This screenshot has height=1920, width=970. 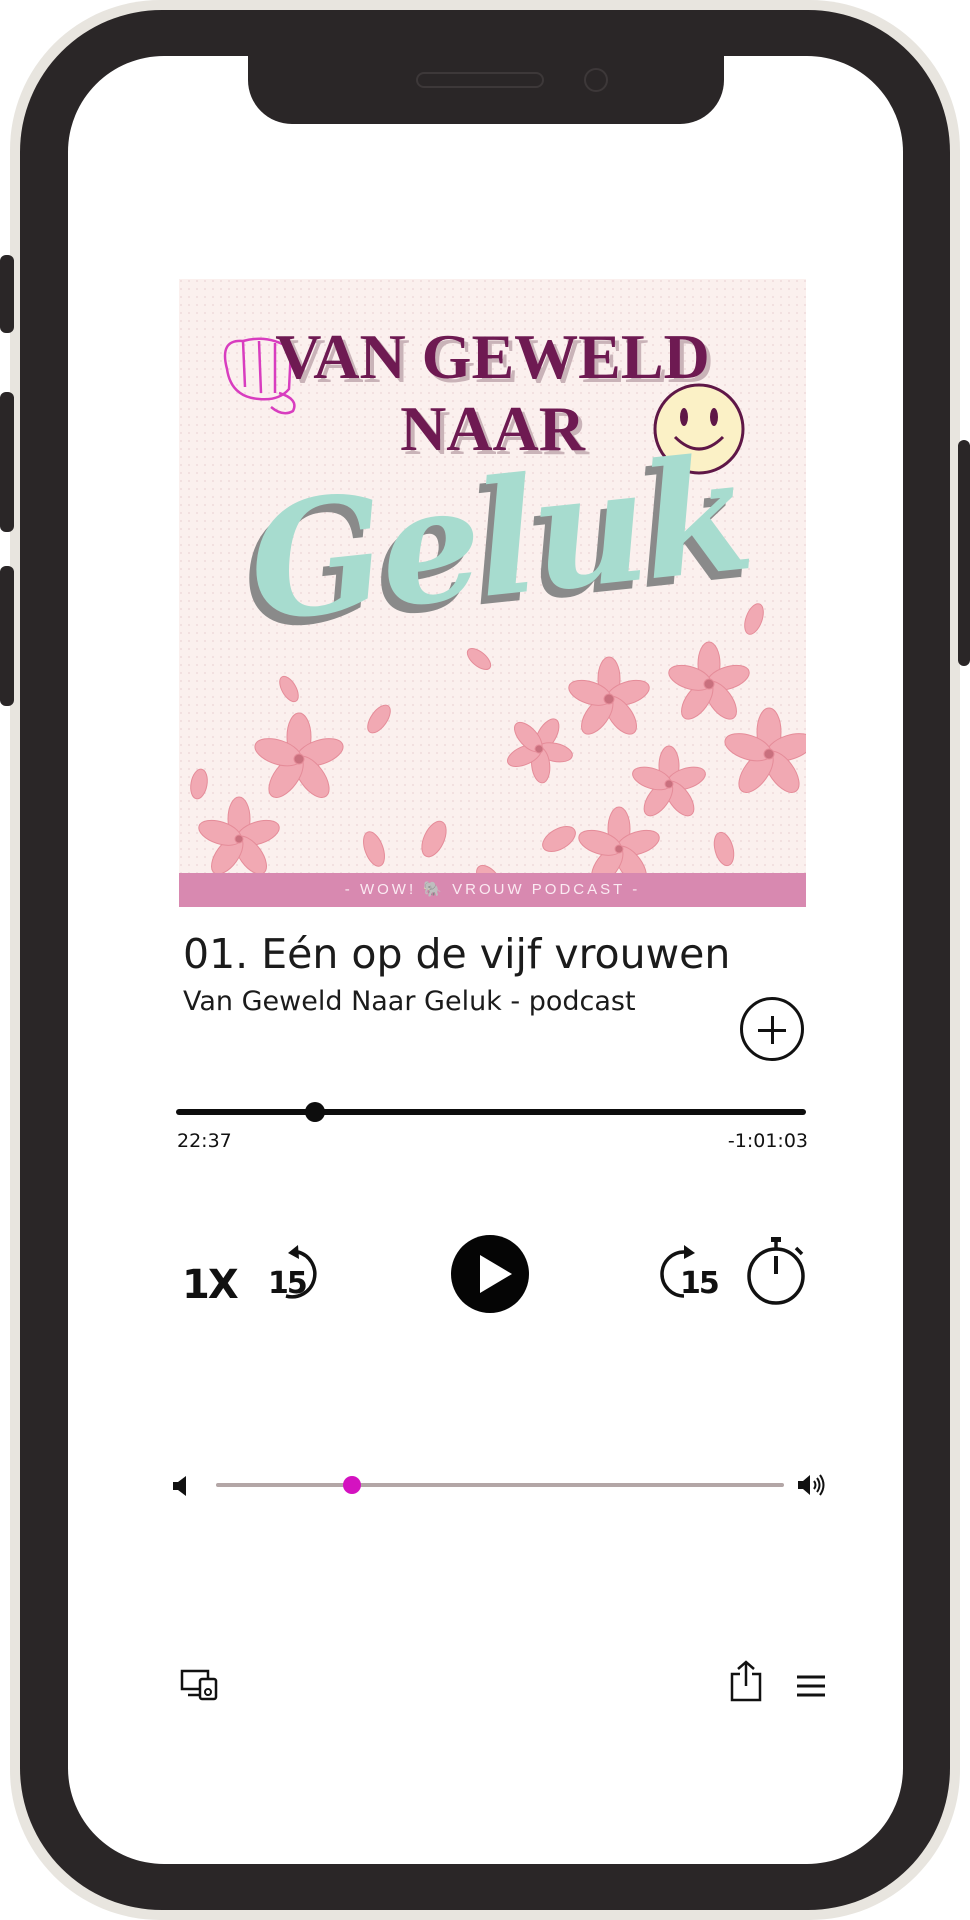 I want to click on airplay-button, so click(x=200, y=1684).